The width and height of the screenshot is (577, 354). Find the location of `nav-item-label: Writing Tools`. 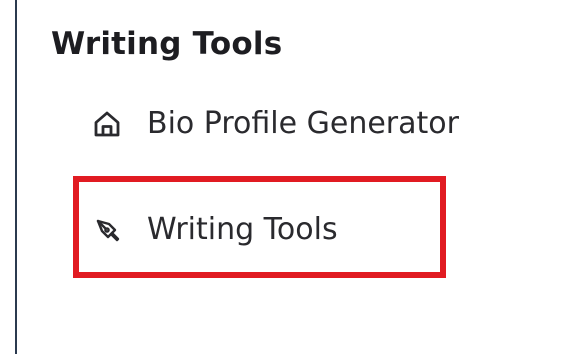

nav-item-label: Writing Tools is located at coordinates (242, 229).